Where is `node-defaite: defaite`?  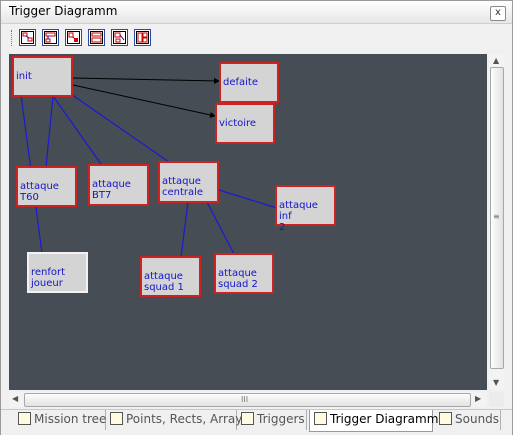 node-defaite: defaite is located at coordinates (249, 82).